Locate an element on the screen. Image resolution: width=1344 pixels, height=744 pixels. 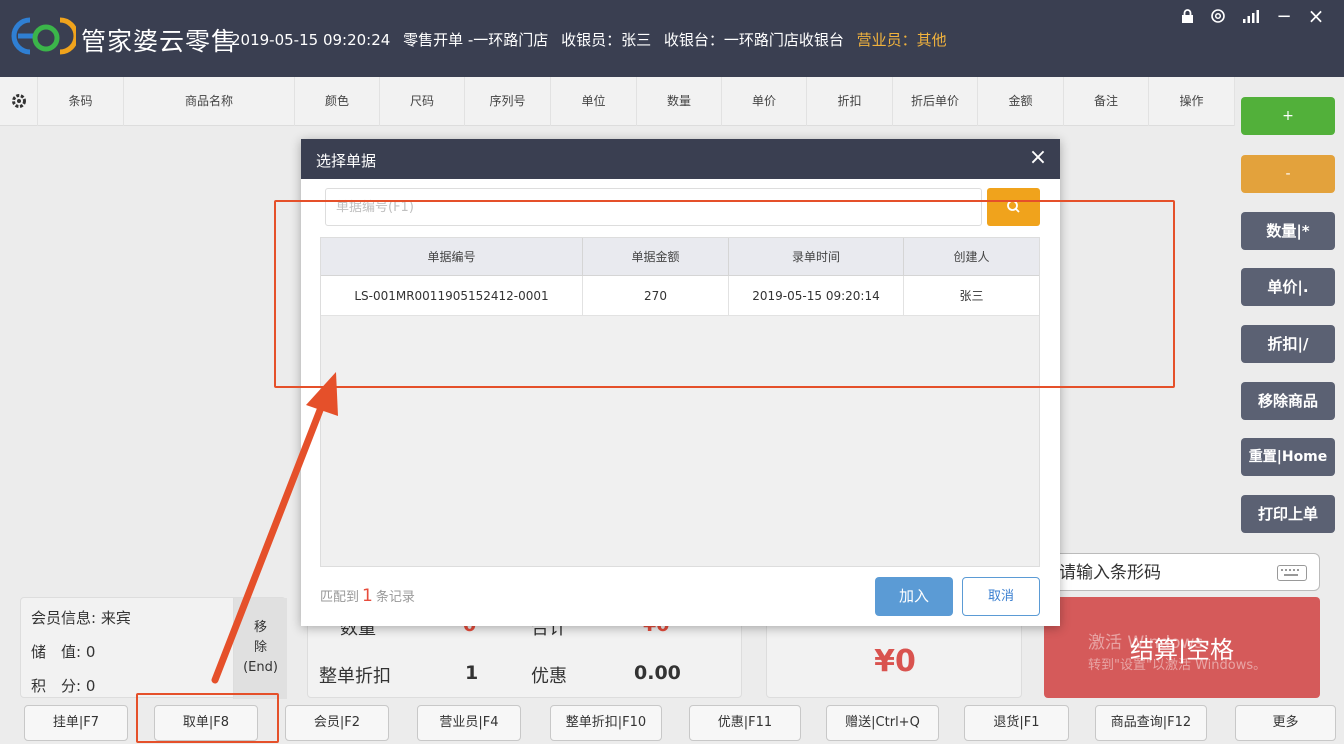
member-info: 会员信息: 来宾 is located at coordinates (81, 618).